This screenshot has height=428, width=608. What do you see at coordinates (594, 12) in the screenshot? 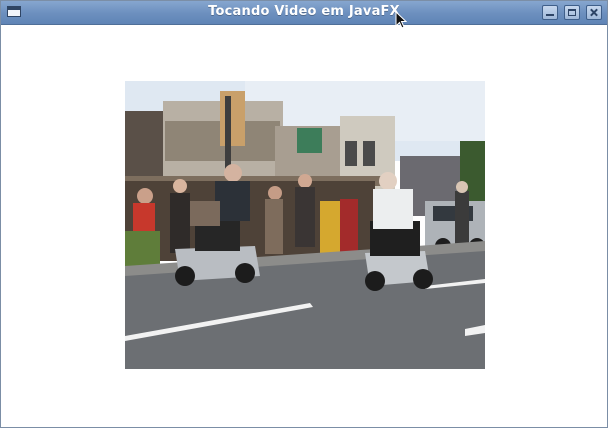
I see `close-button` at bounding box center [594, 12].